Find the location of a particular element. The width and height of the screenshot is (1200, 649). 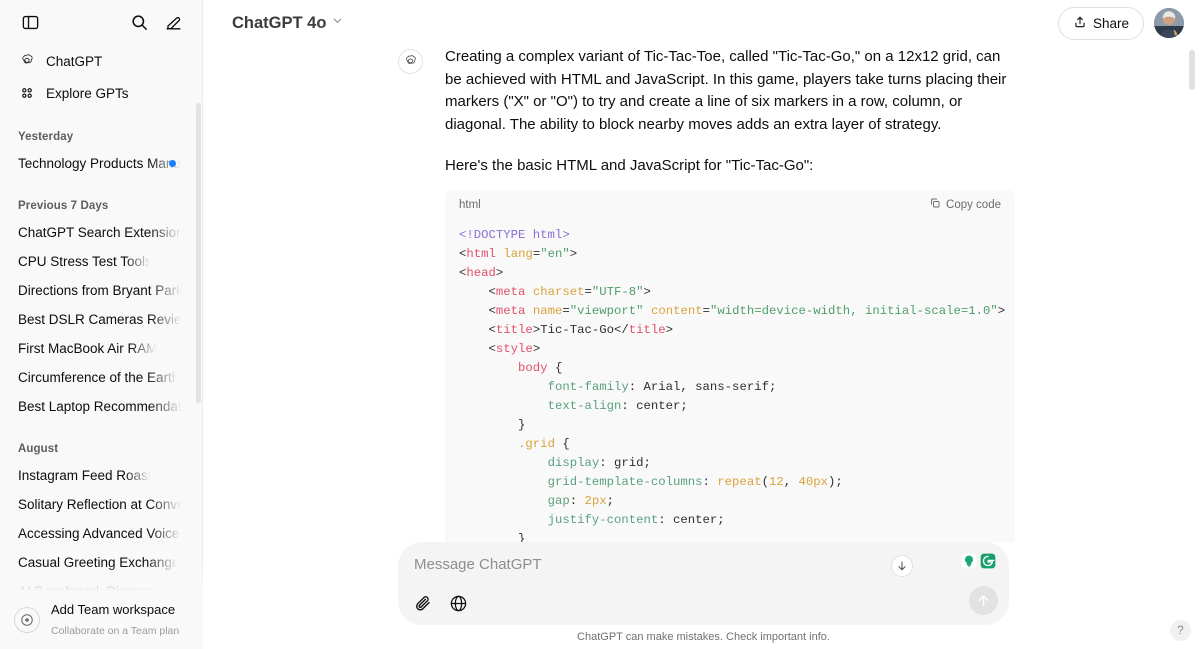

chat-history-label: CPU Stress Test Tools is located at coordinates (85, 261).